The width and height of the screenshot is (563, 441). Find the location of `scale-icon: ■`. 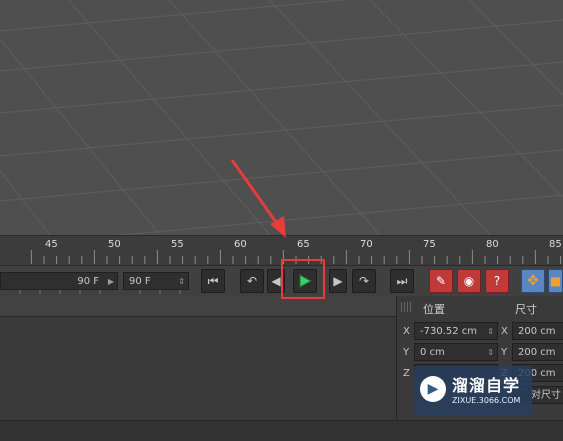

scale-icon: ■ is located at coordinates (555, 281).